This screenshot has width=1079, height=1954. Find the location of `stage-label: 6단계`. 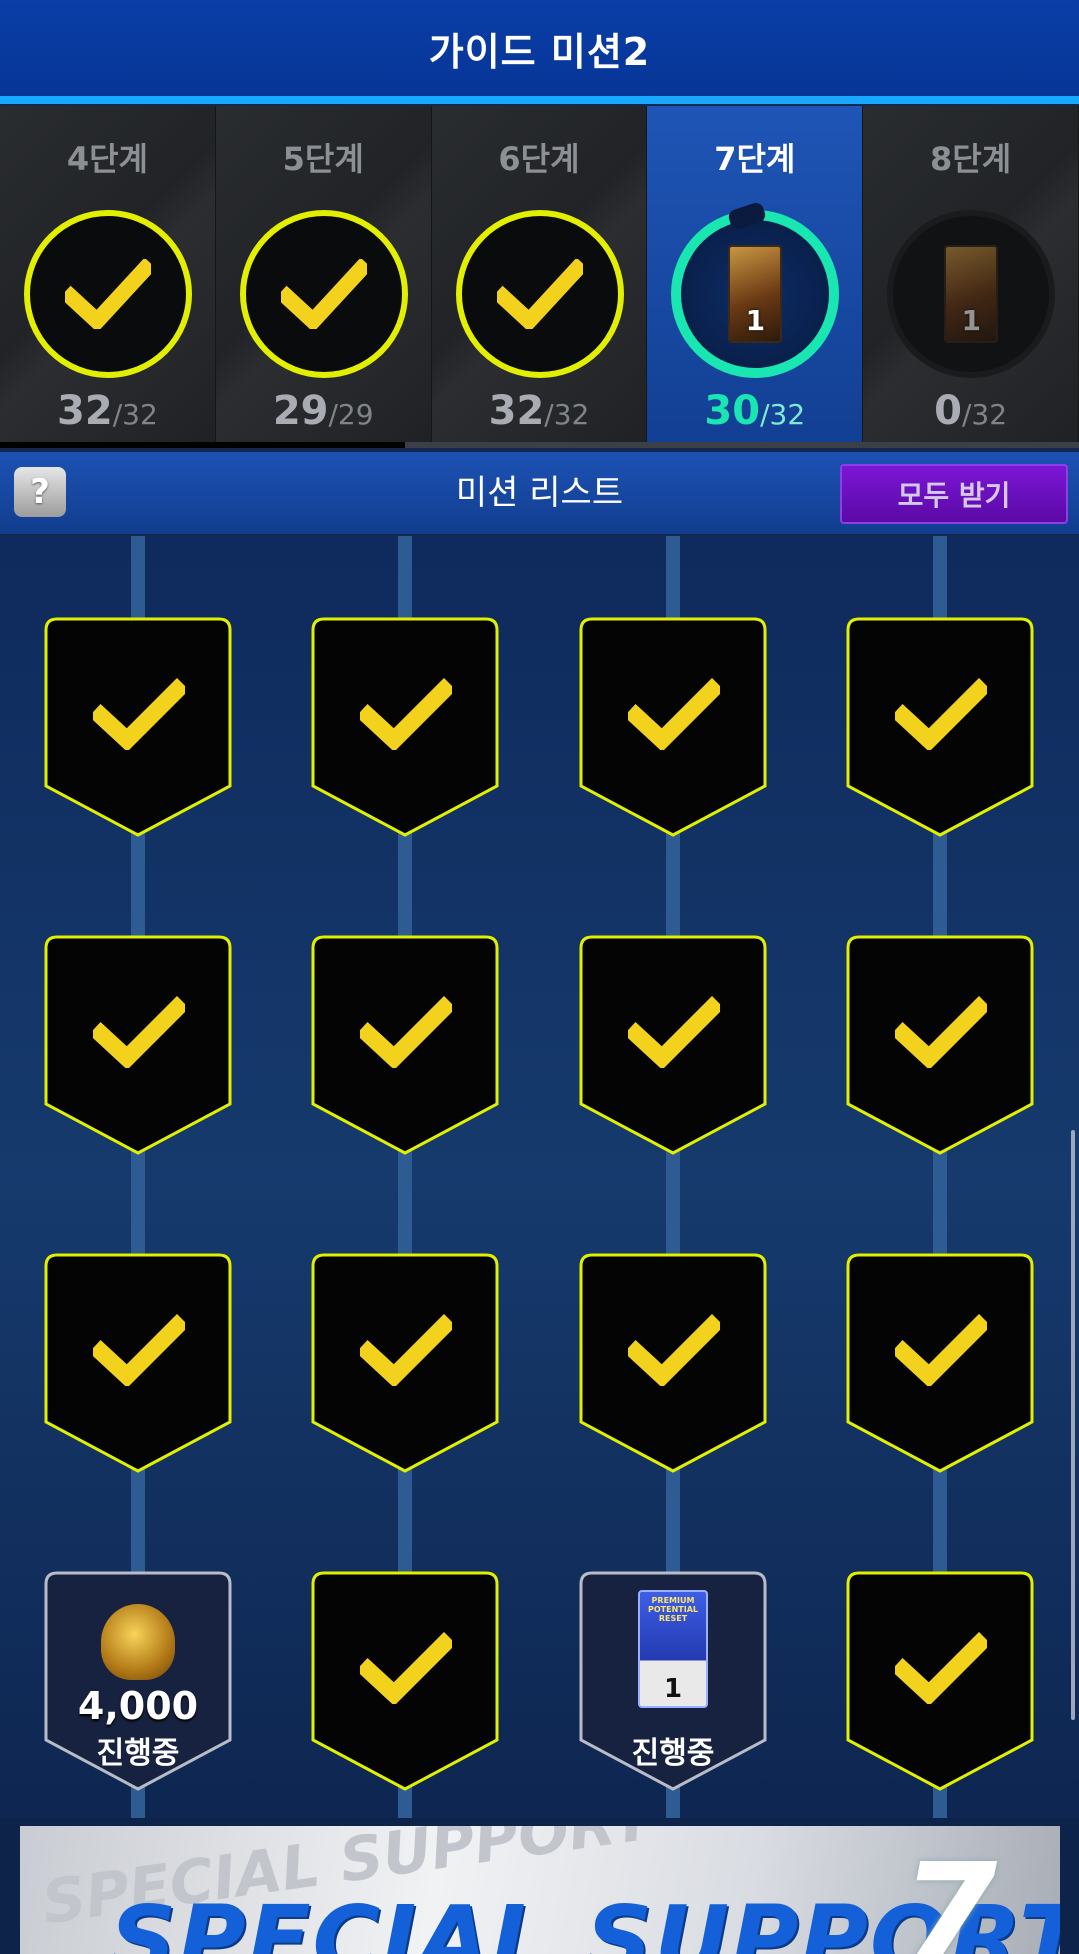

stage-label: 6단계 is located at coordinates (539, 159).